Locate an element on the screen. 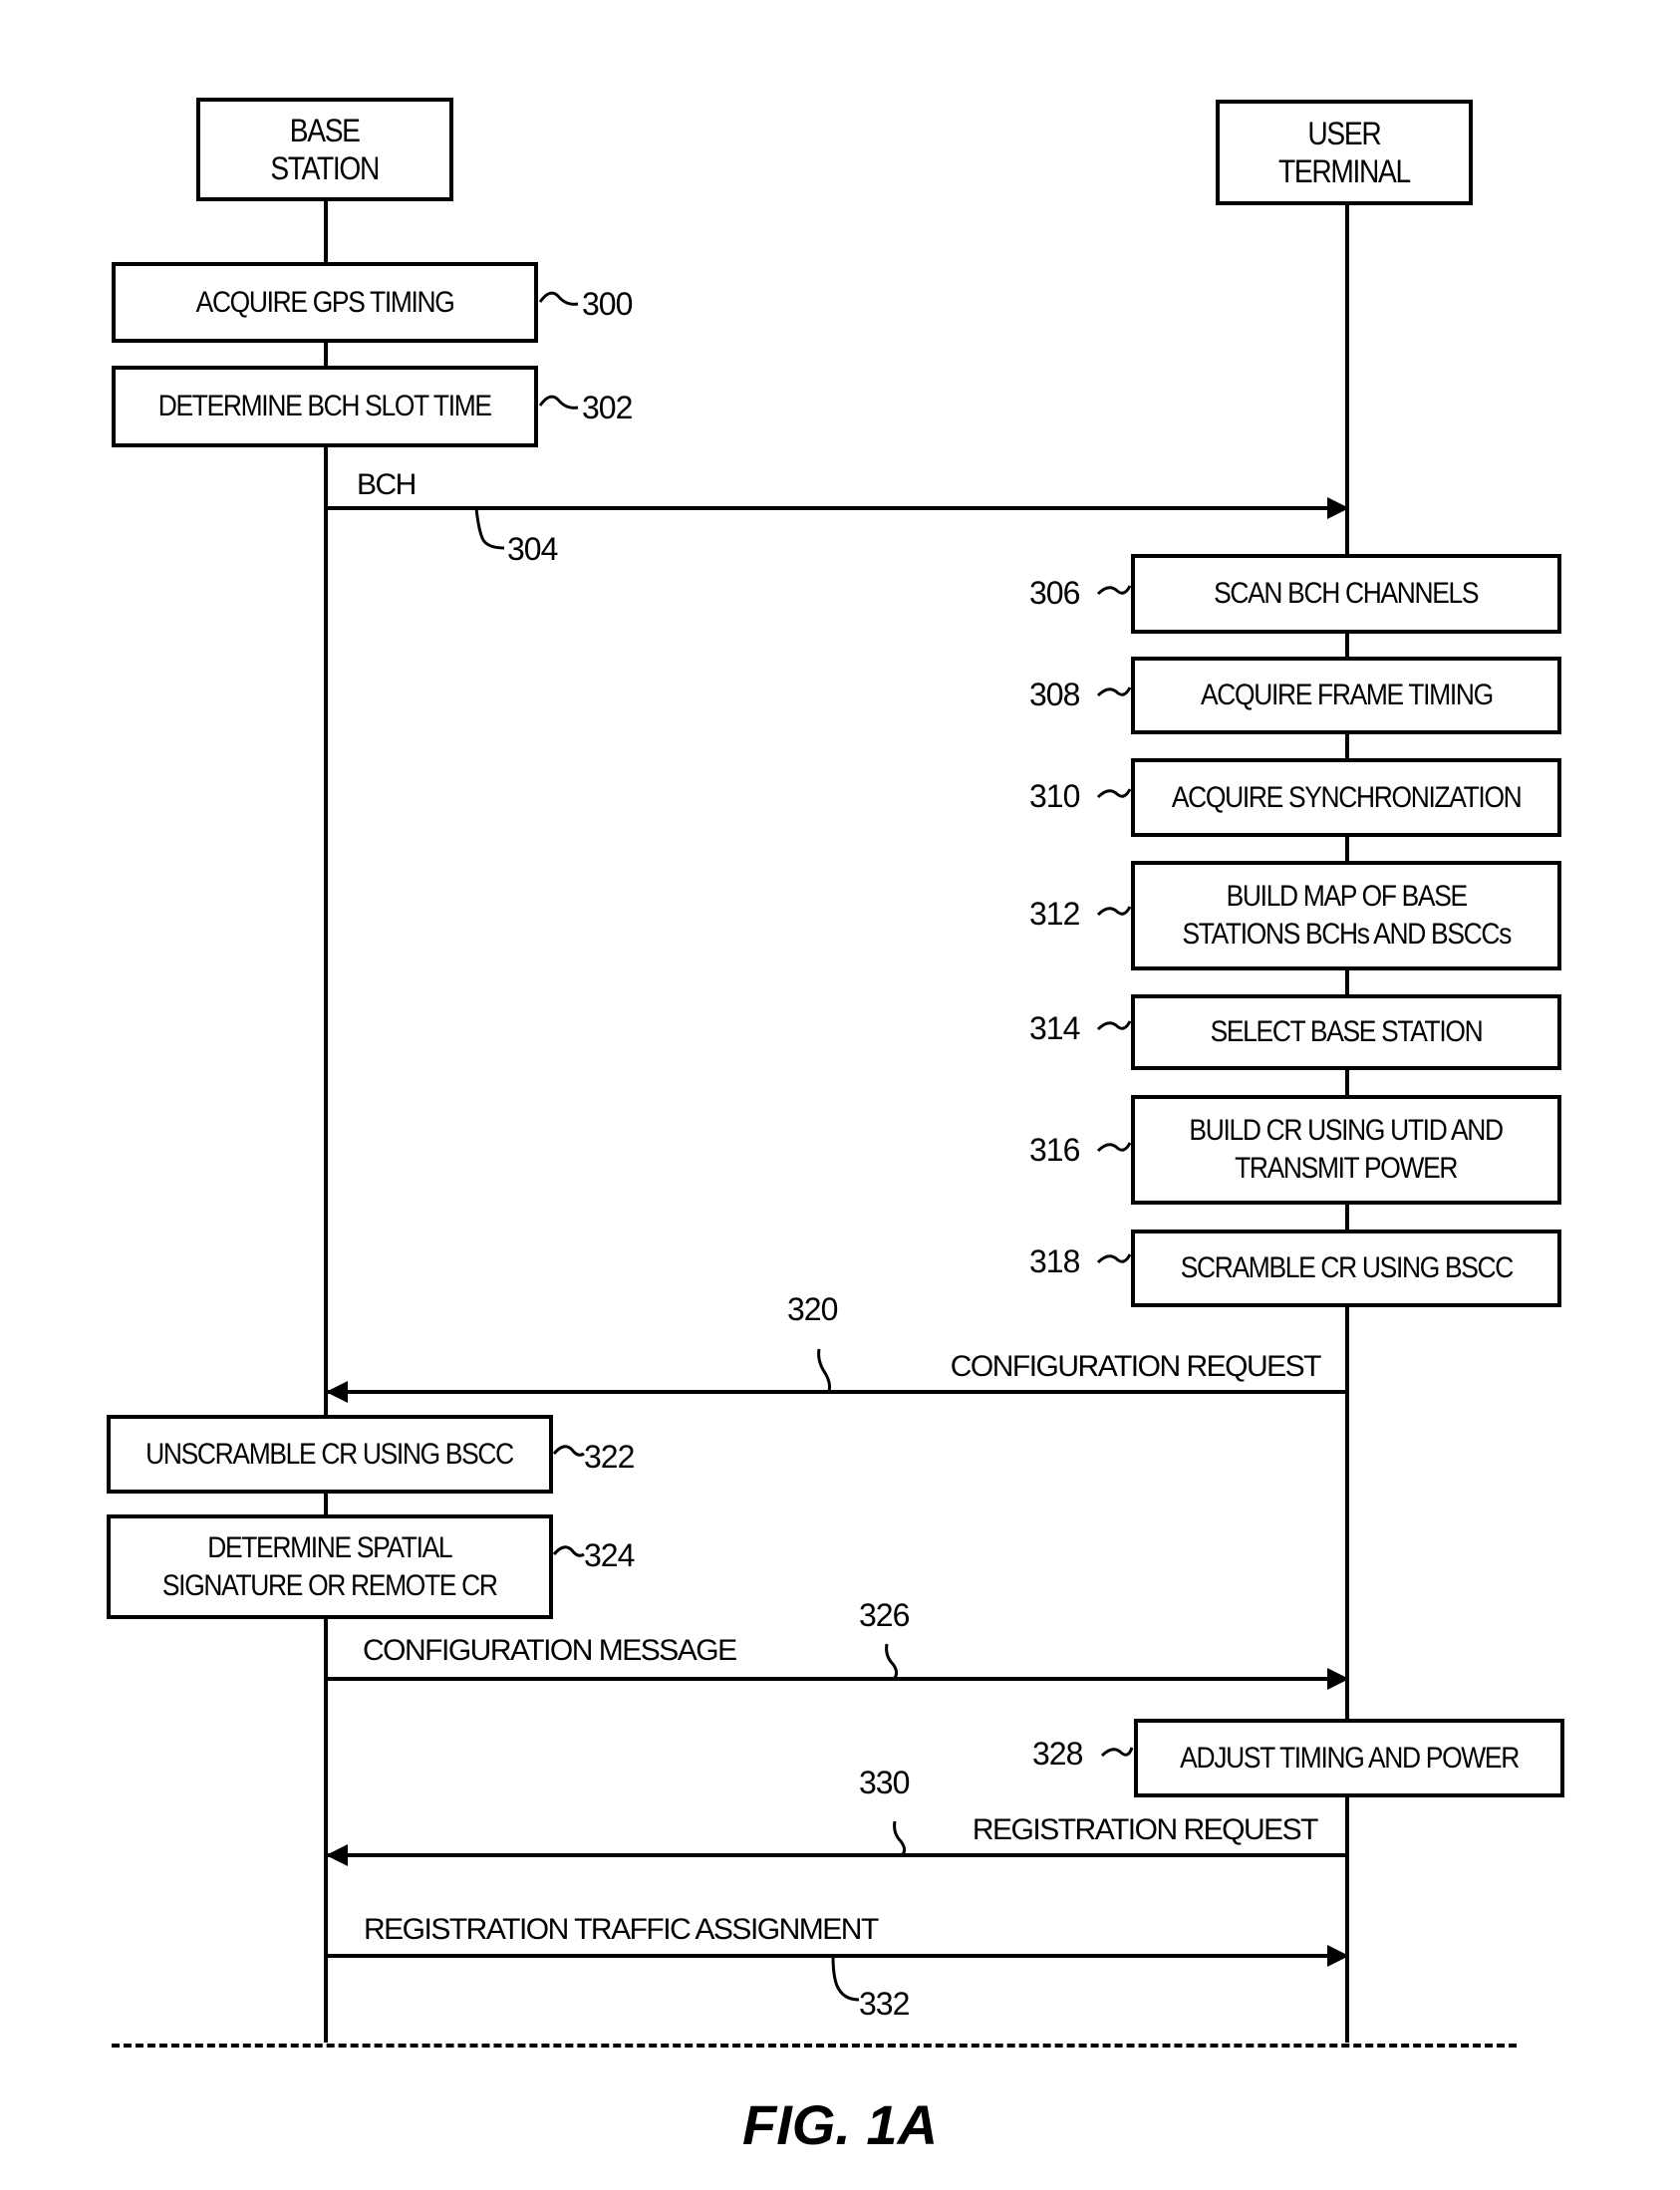 The image size is (1680, 2190). ref-320: 320 is located at coordinates (812, 1309).